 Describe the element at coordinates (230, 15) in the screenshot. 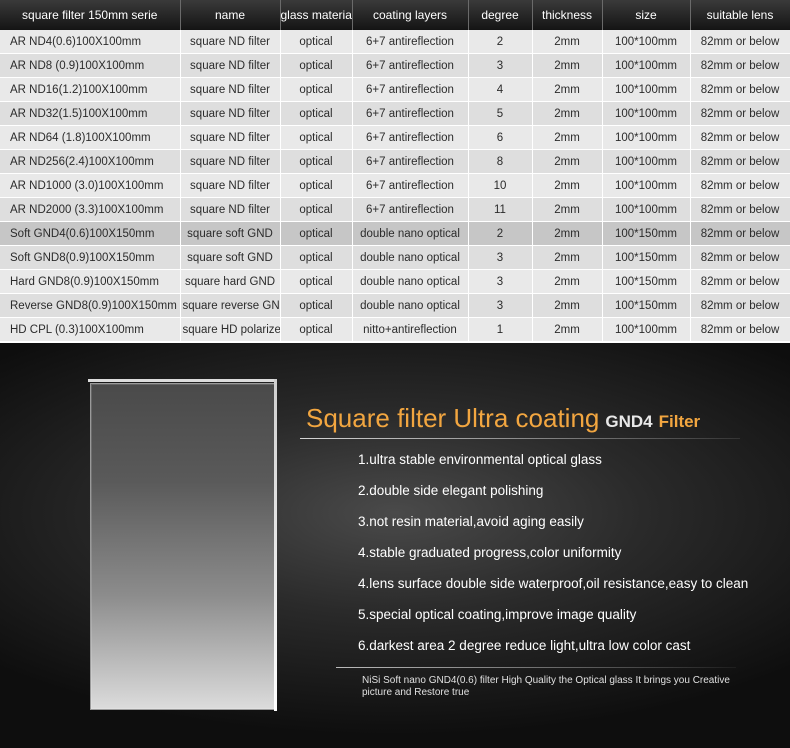

I see `column-header: name` at that location.